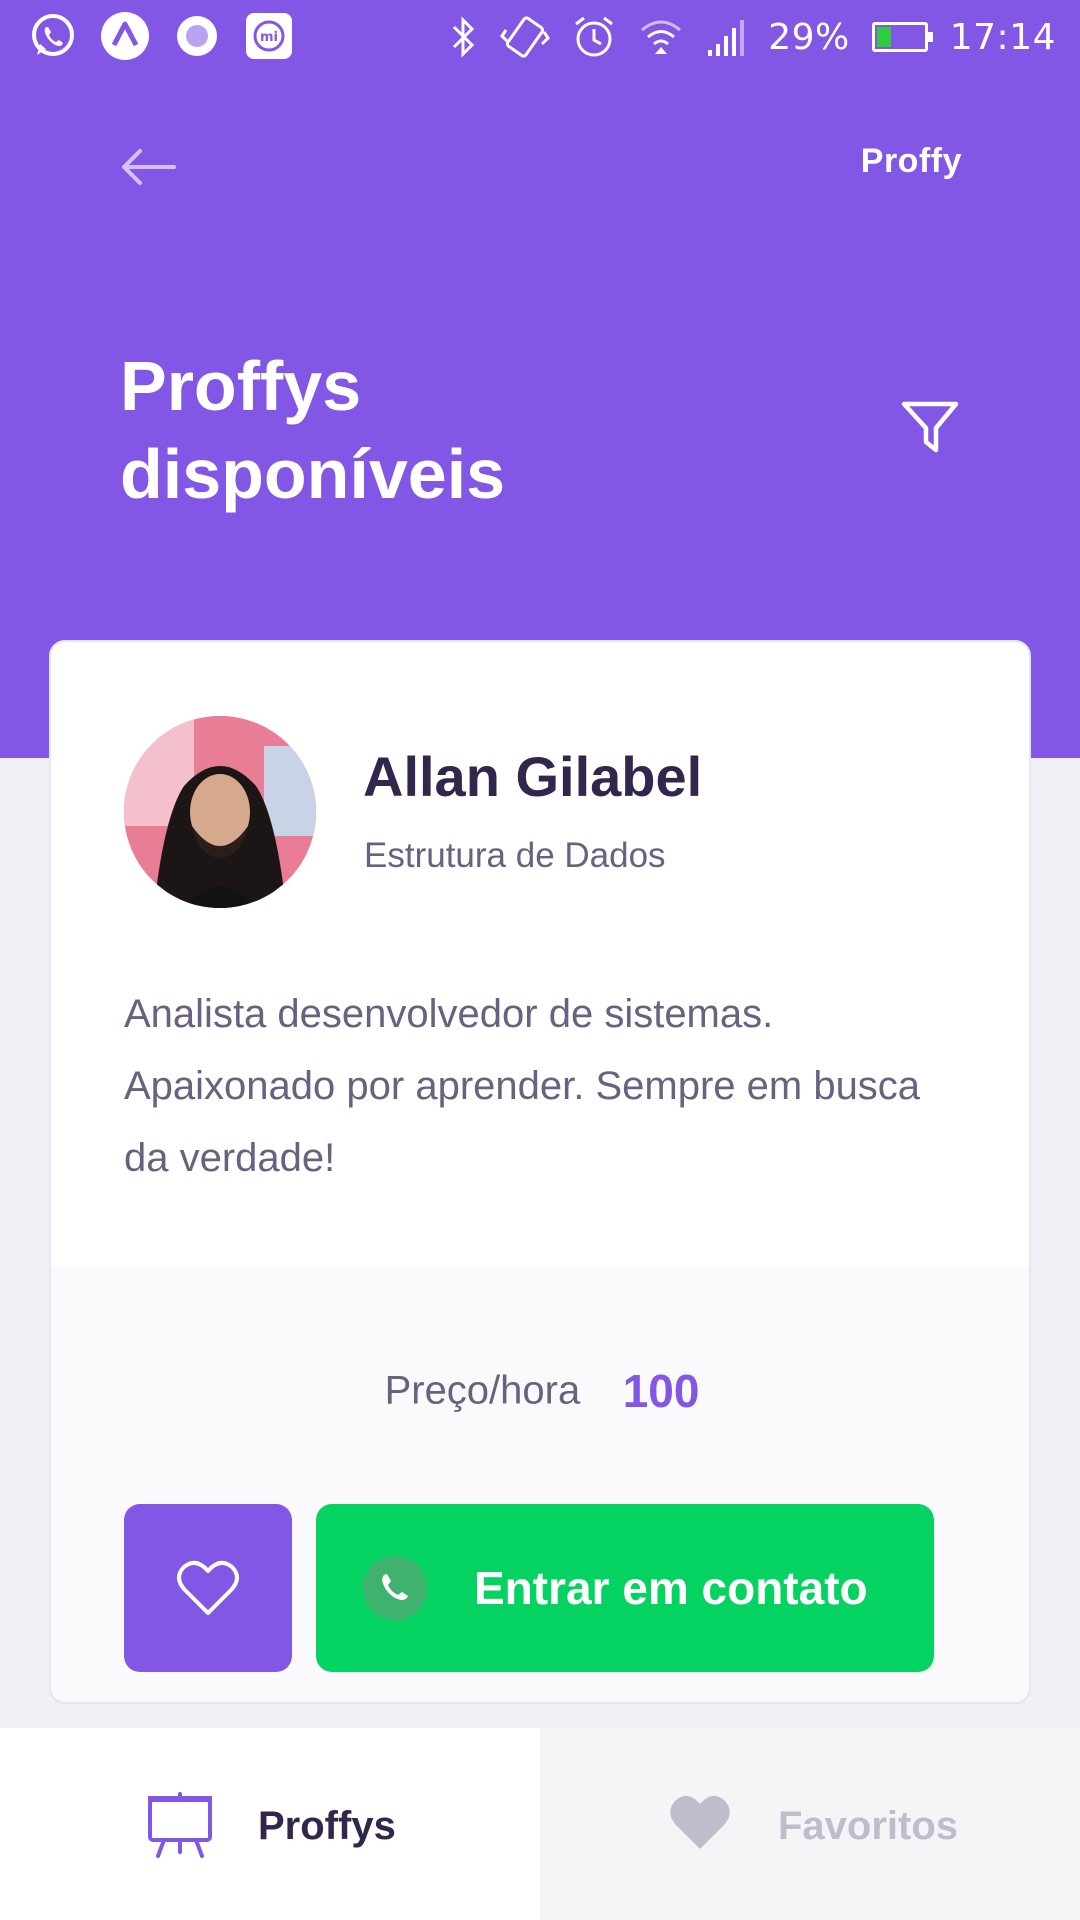  I want to click on battery-percent: 29%, so click(809, 37).